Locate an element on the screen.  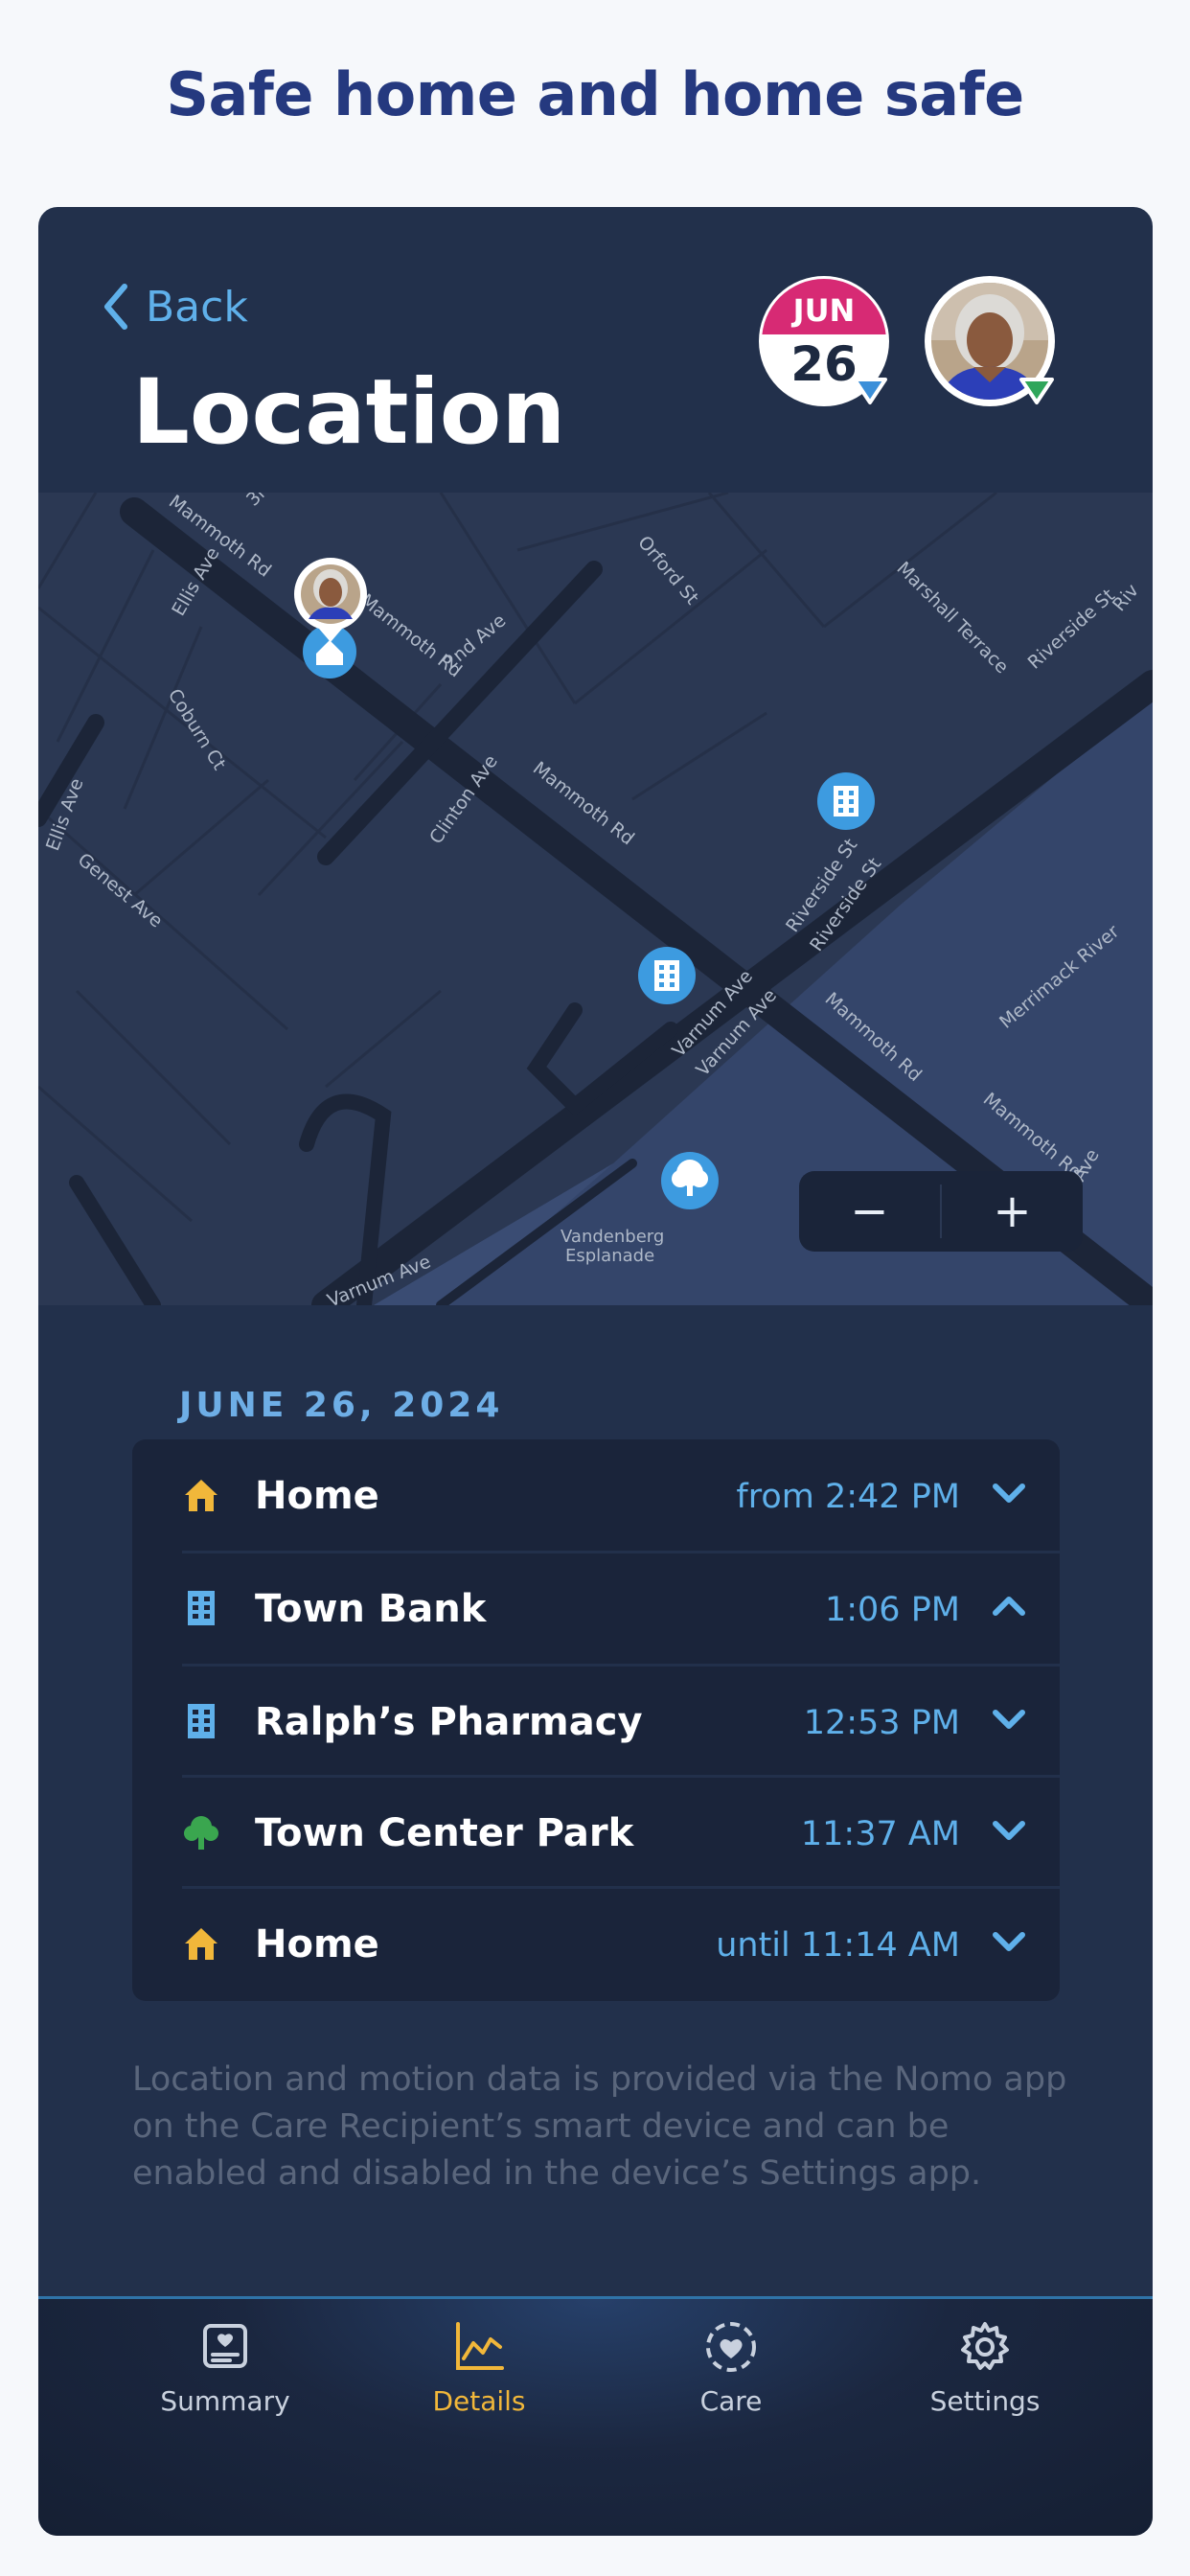
timeline-date: JUNE 26, 2024 is located at coordinates (342, 1405).